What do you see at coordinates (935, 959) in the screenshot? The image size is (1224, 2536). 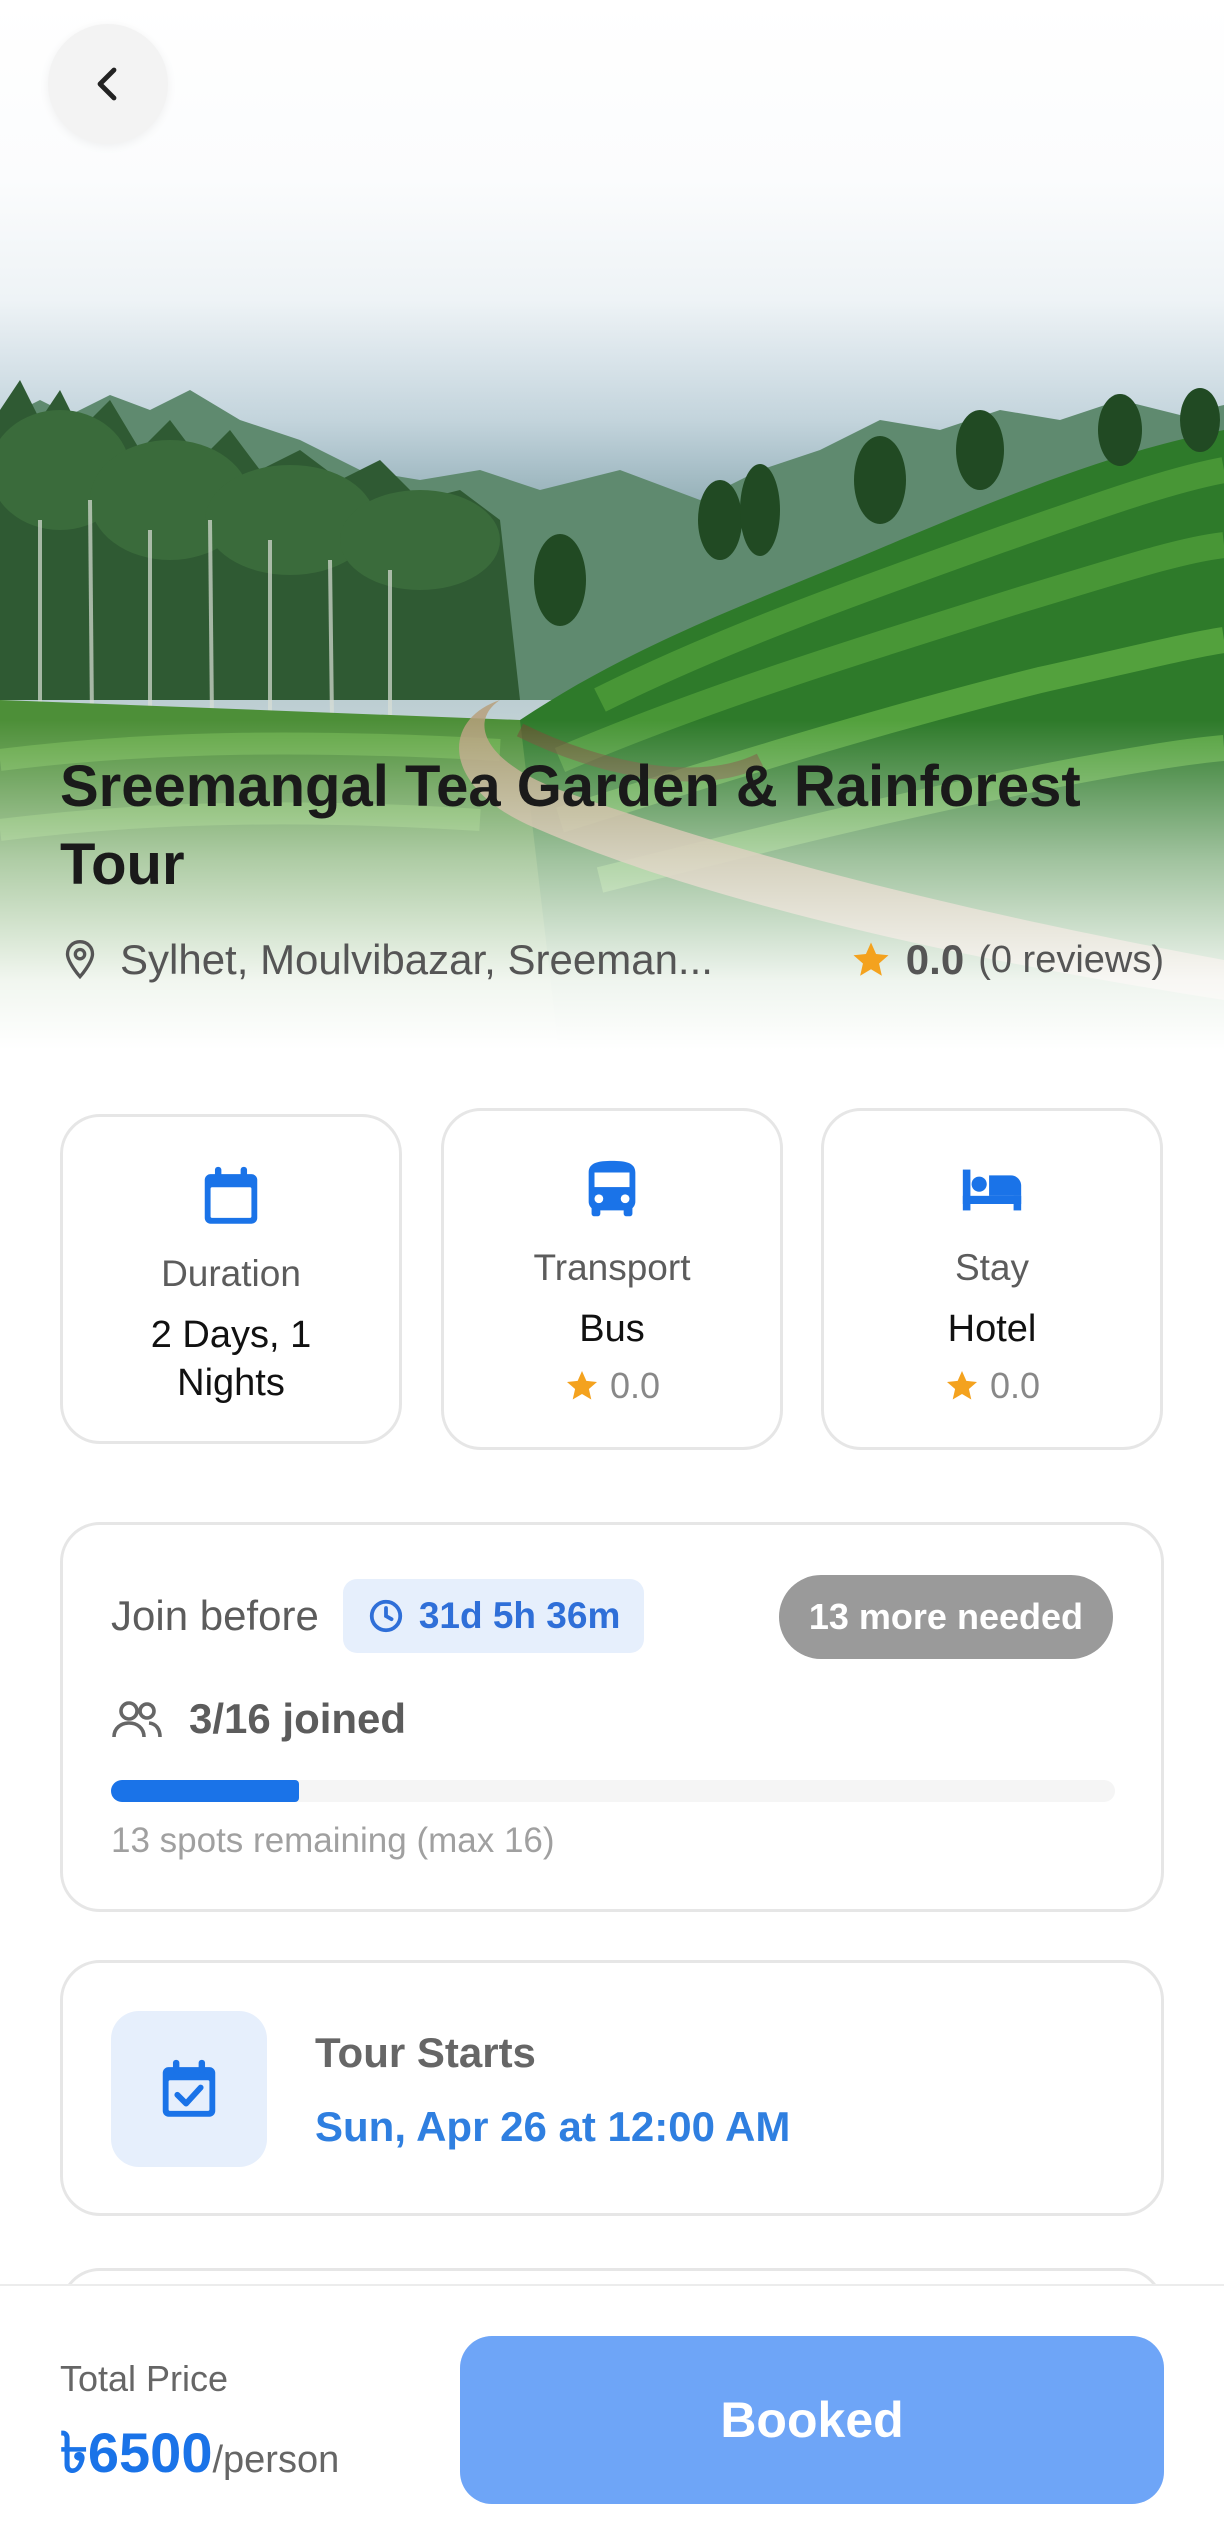 I see `rating-value: 0.0` at bounding box center [935, 959].